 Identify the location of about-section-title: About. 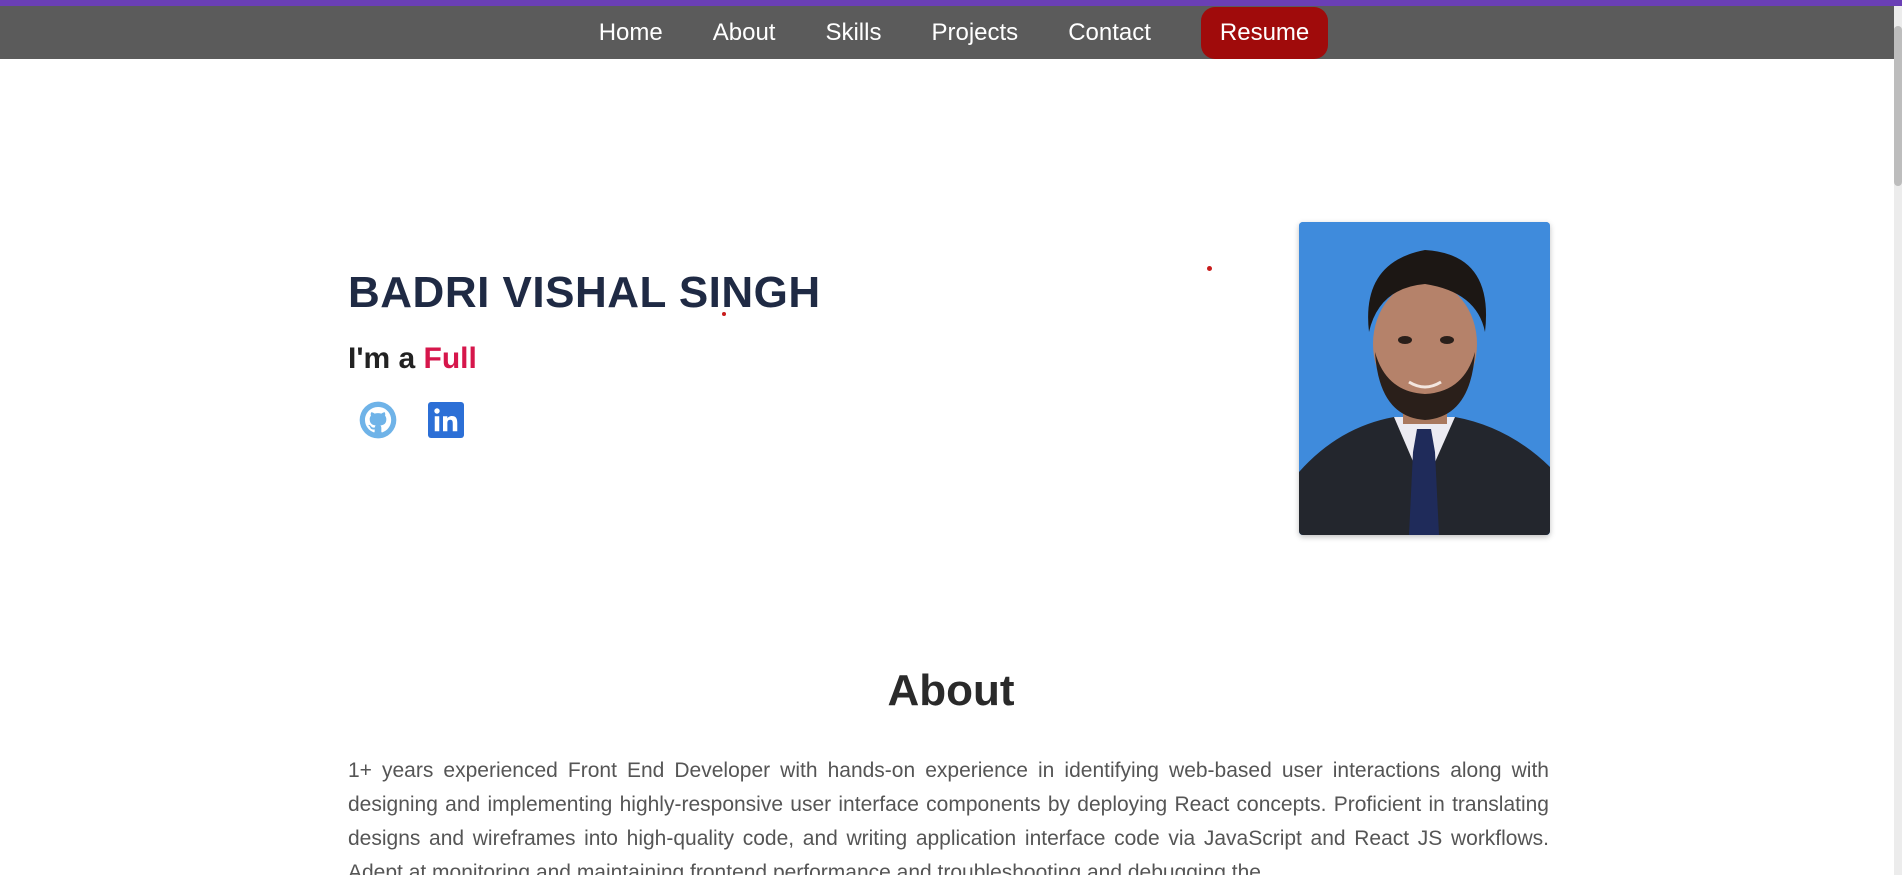
(951, 690).